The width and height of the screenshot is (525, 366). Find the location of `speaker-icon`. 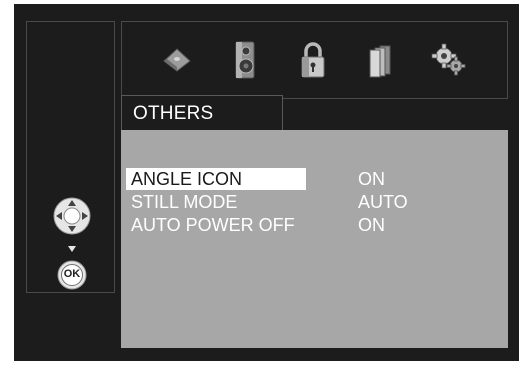

speaker-icon is located at coordinates (245, 60).